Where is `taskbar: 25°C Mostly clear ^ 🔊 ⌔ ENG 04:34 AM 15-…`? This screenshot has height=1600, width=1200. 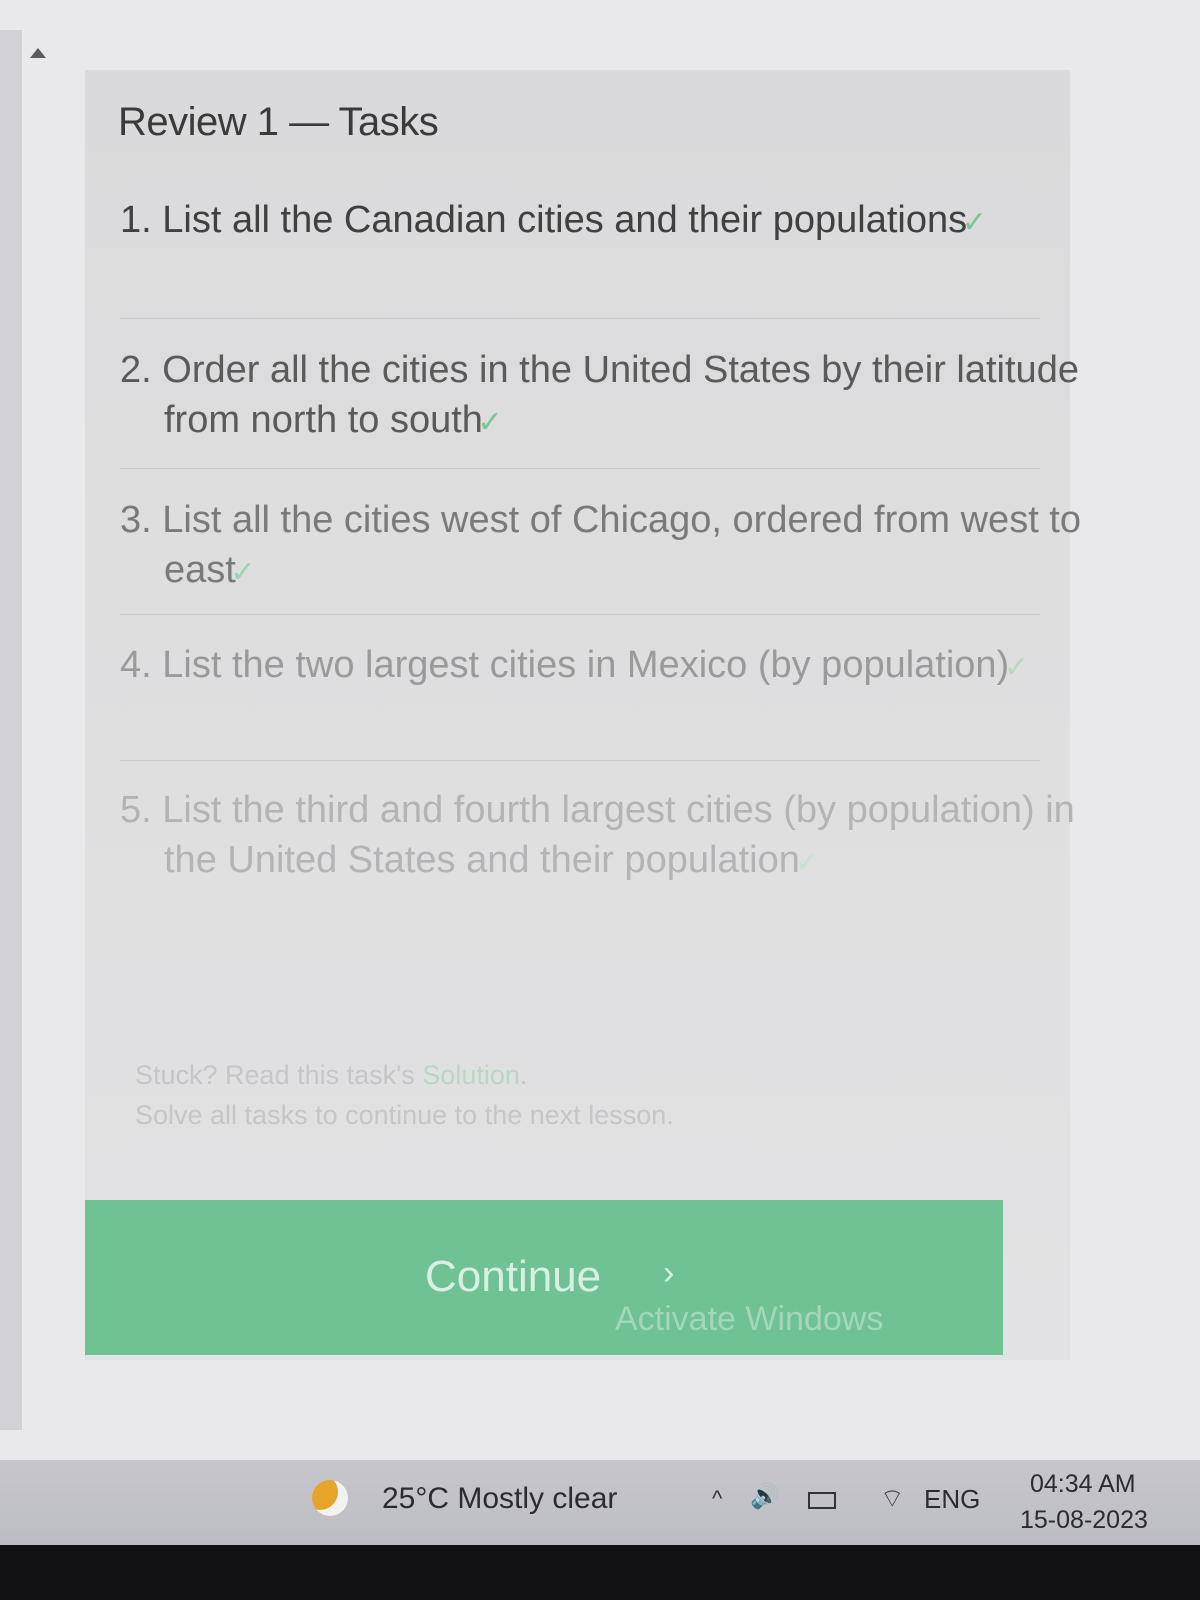
taskbar: 25°C Mostly clear ^ 🔊 ⌔ ENG 04:34 AM 15-… is located at coordinates (600, 1502).